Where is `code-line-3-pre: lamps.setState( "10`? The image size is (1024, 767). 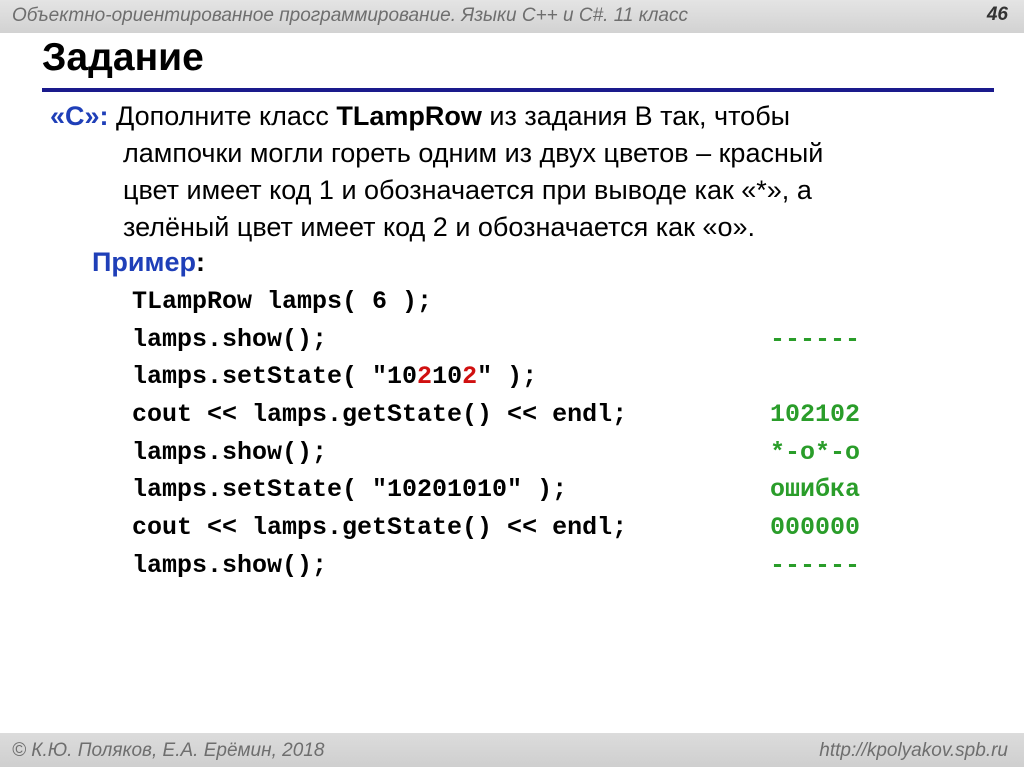
code-line-3-pre: lamps.setState( "10 is located at coordinates (275, 377).